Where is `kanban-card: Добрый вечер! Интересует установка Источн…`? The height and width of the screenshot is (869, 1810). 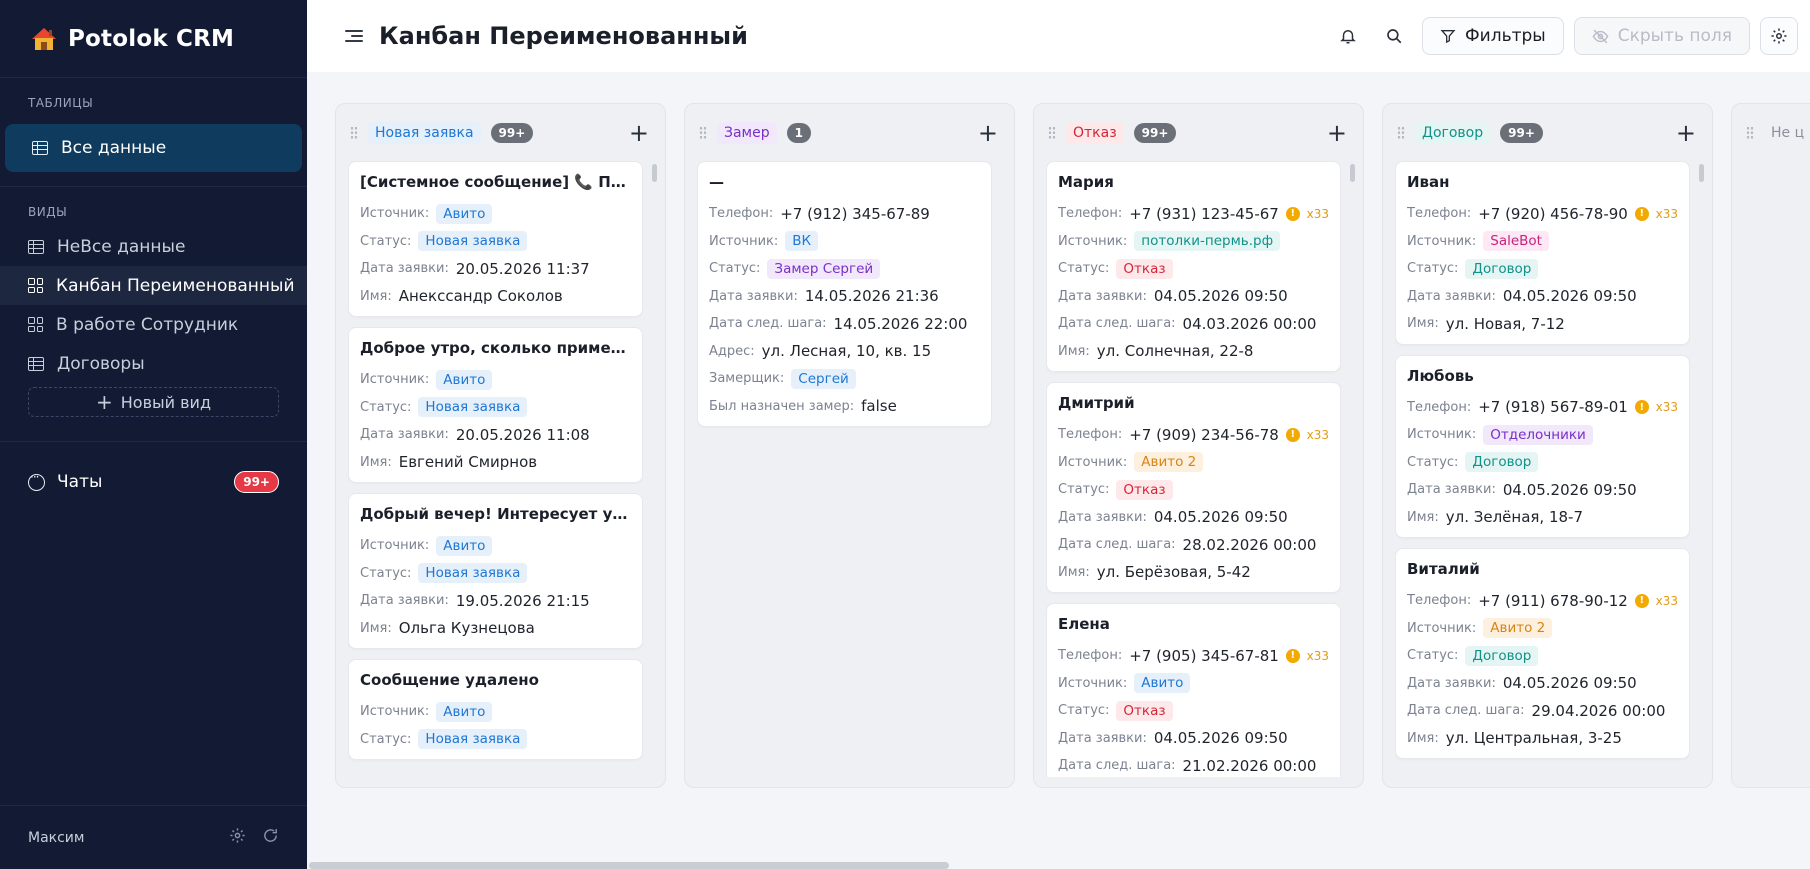 kanban-card: Добрый вечер! Интересует установка Источн… is located at coordinates (495, 571).